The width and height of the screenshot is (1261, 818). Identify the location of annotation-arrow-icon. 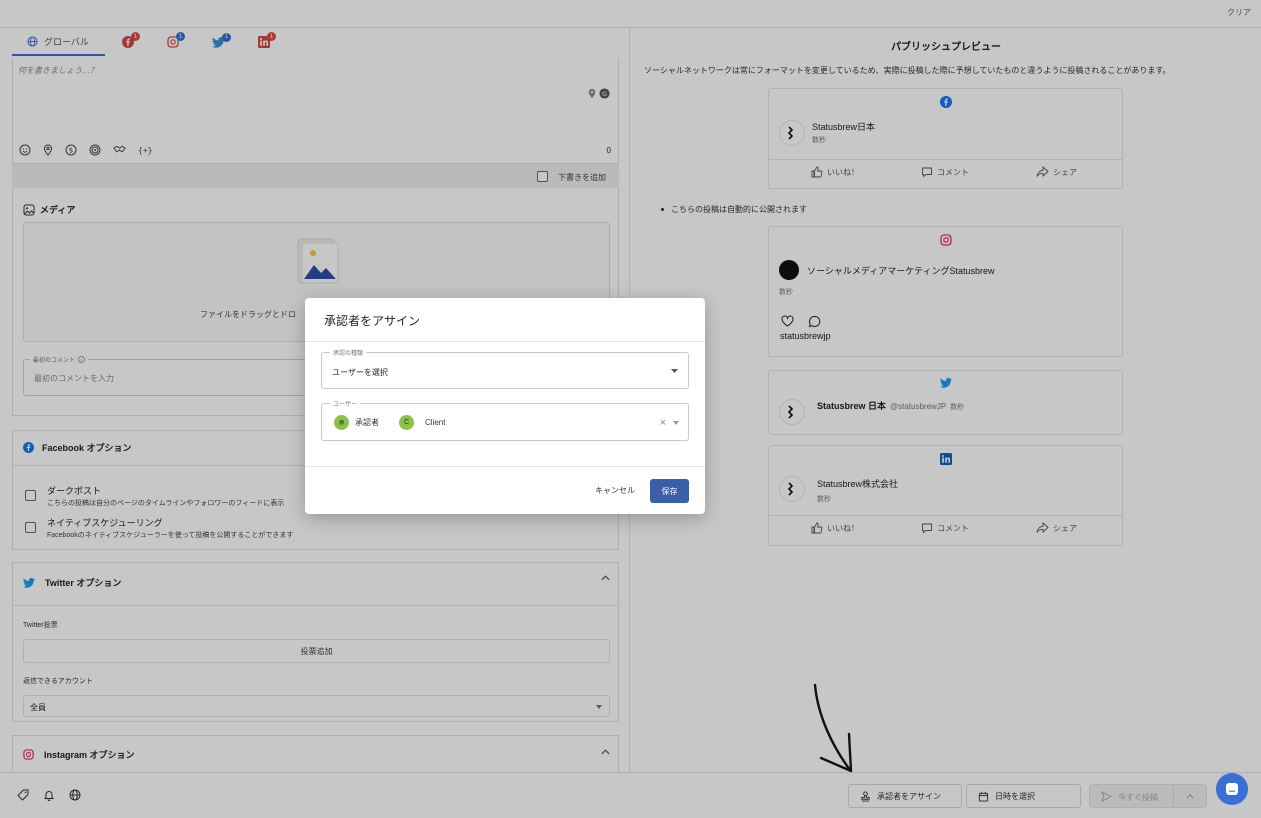
(833, 728).